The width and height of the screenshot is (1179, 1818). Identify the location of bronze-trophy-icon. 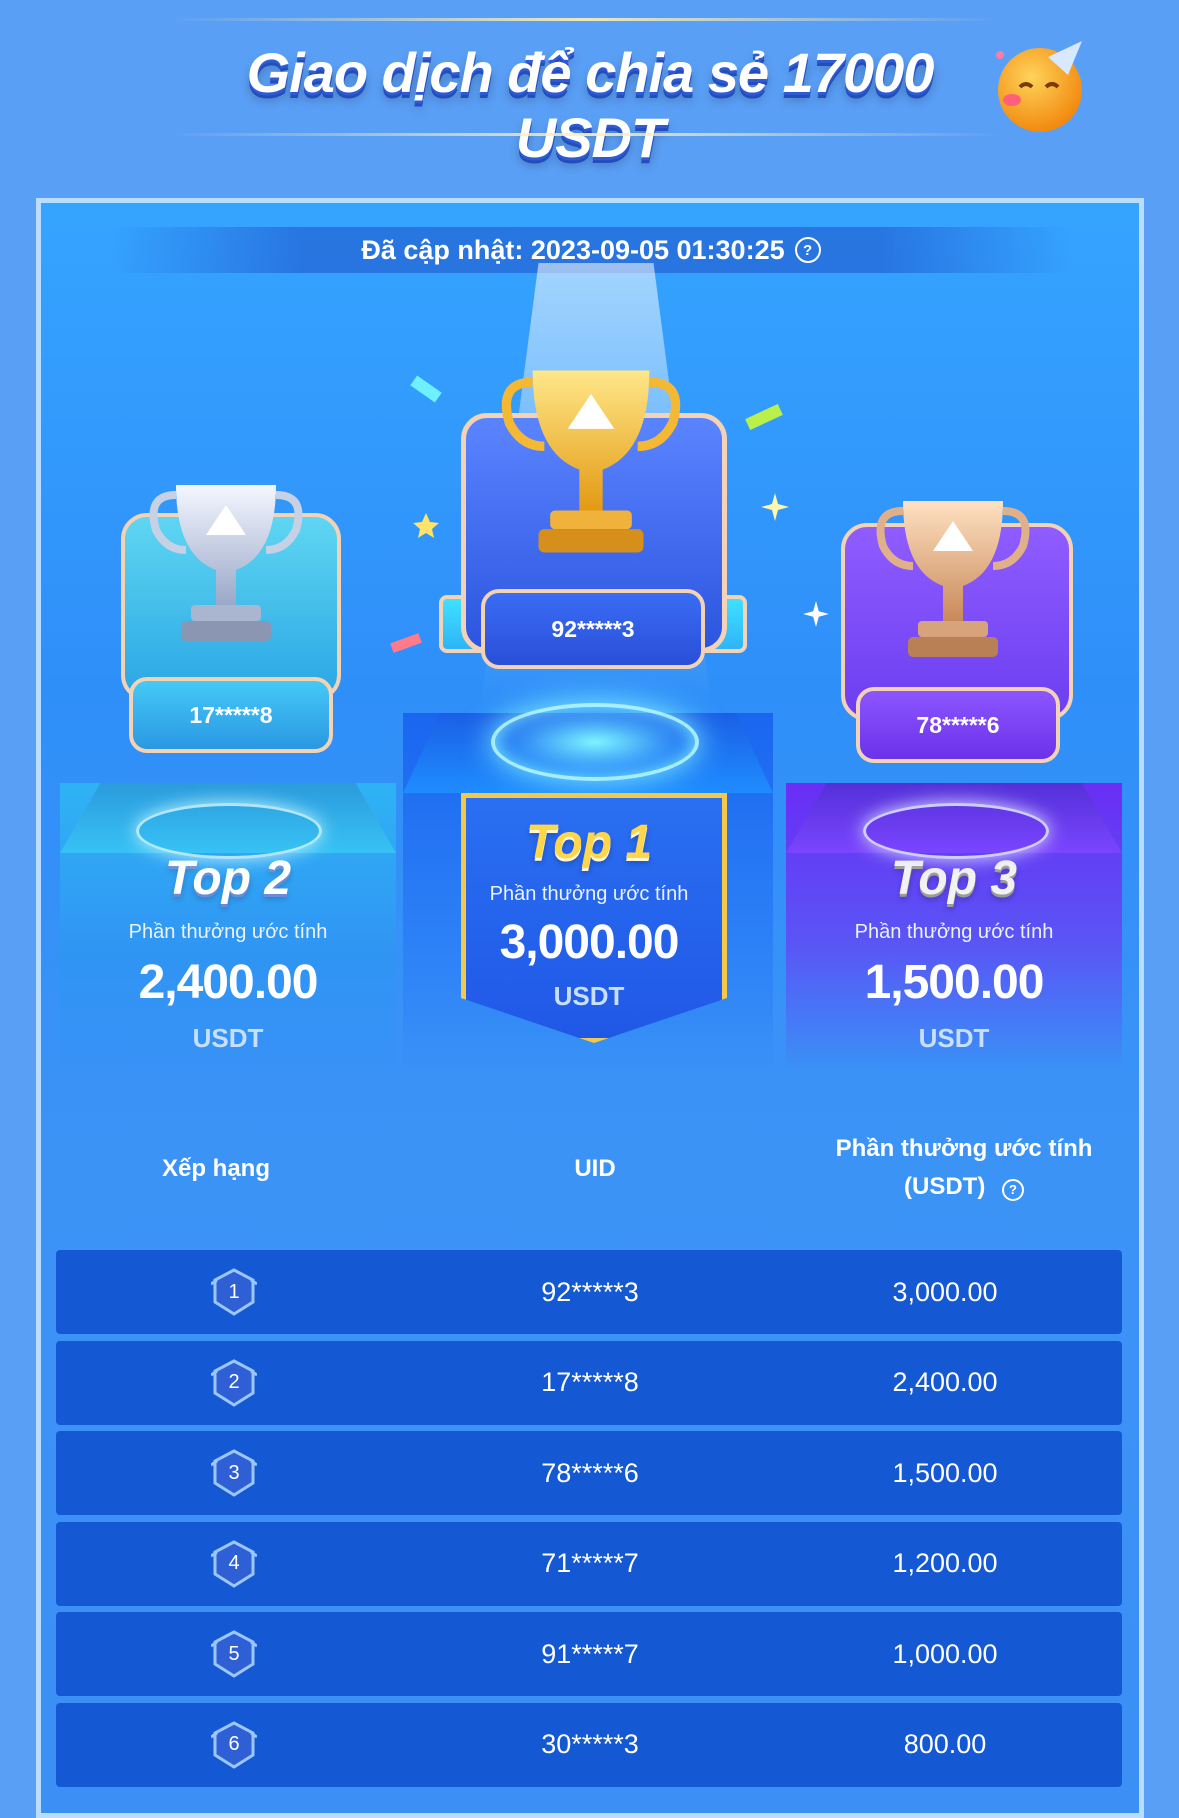
(953, 579).